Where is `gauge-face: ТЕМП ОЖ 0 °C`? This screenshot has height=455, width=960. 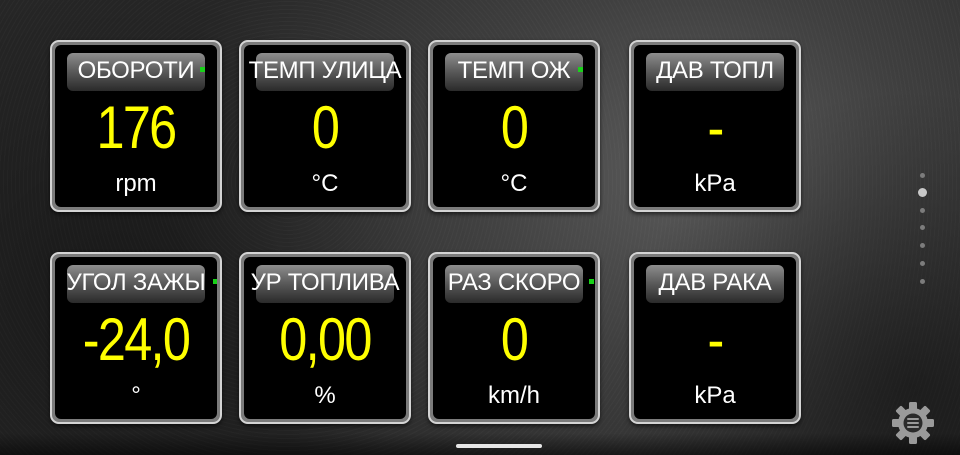
gauge-face: ТЕМП ОЖ 0 °C is located at coordinates (514, 126).